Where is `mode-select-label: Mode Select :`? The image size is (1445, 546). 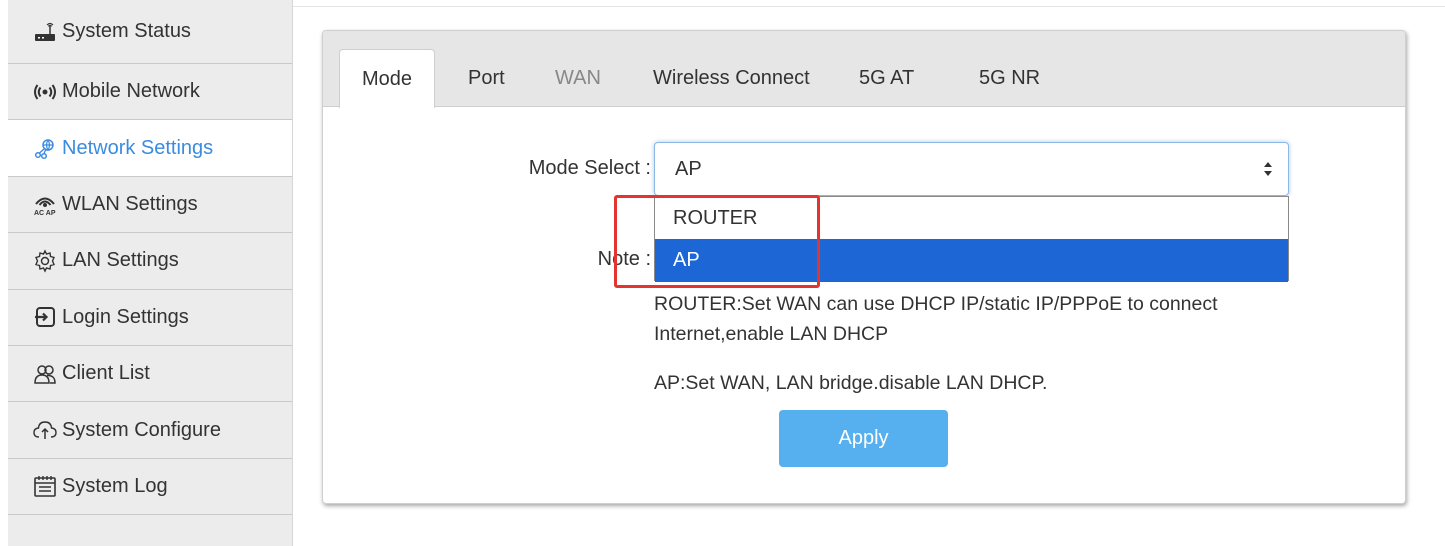 mode-select-label: Mode Select : is located at coordinates (589, 168).